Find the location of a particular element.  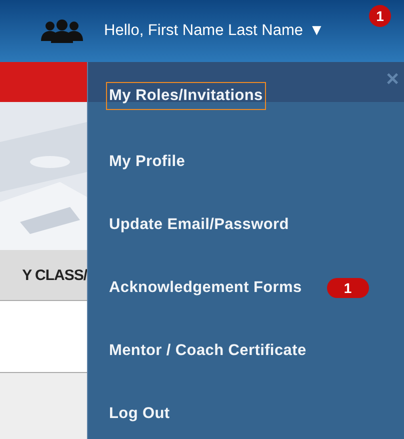

notification-badge: 1 is located at coordinates (380, 16).